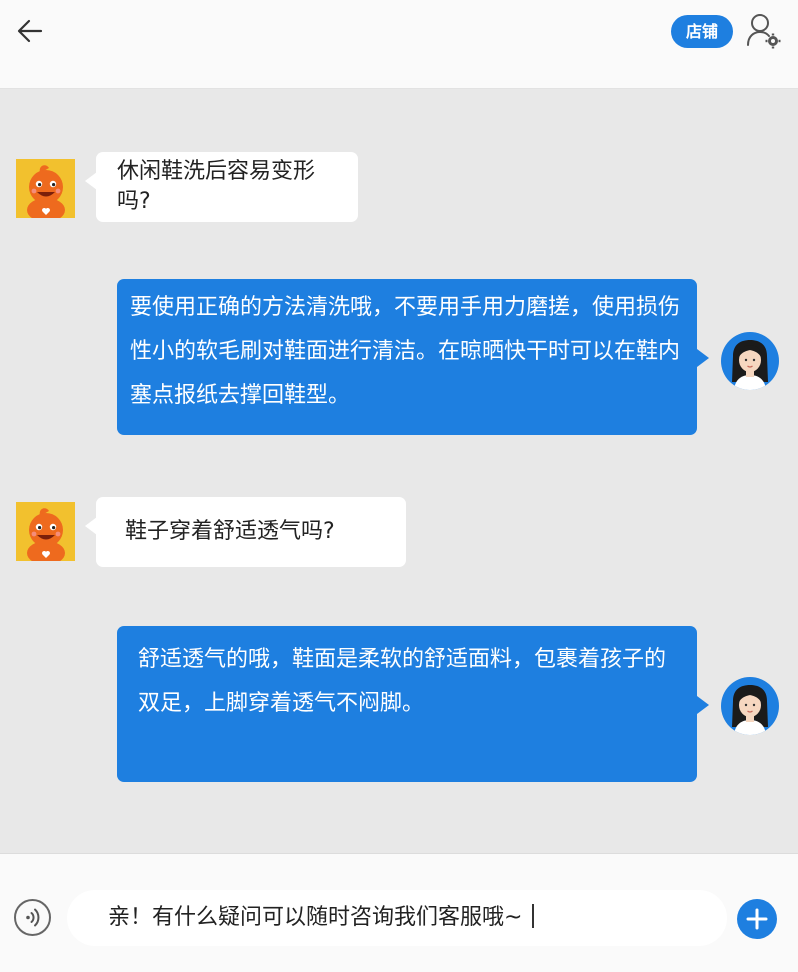 This screenshot has height=972, width=798. Describe the element at coordinates (764, 31) in the screenshot. I see `user-settings-icon` at that location.